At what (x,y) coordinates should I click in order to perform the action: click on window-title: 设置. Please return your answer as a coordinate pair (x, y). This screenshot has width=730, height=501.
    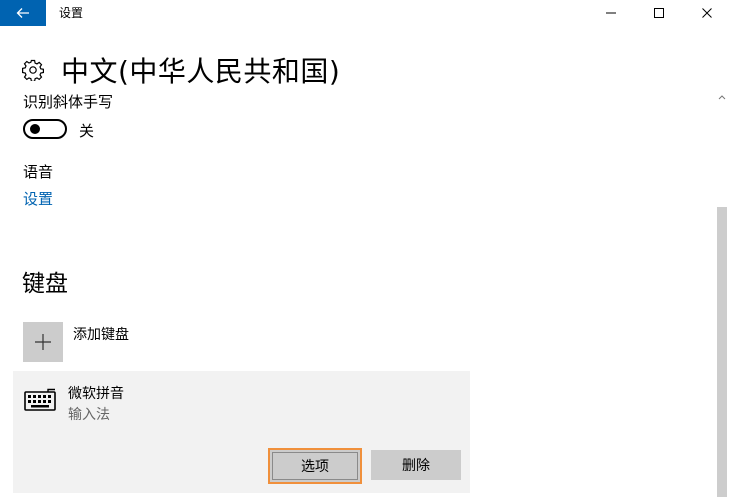
    Looking at the image, I should click on (71, 13).